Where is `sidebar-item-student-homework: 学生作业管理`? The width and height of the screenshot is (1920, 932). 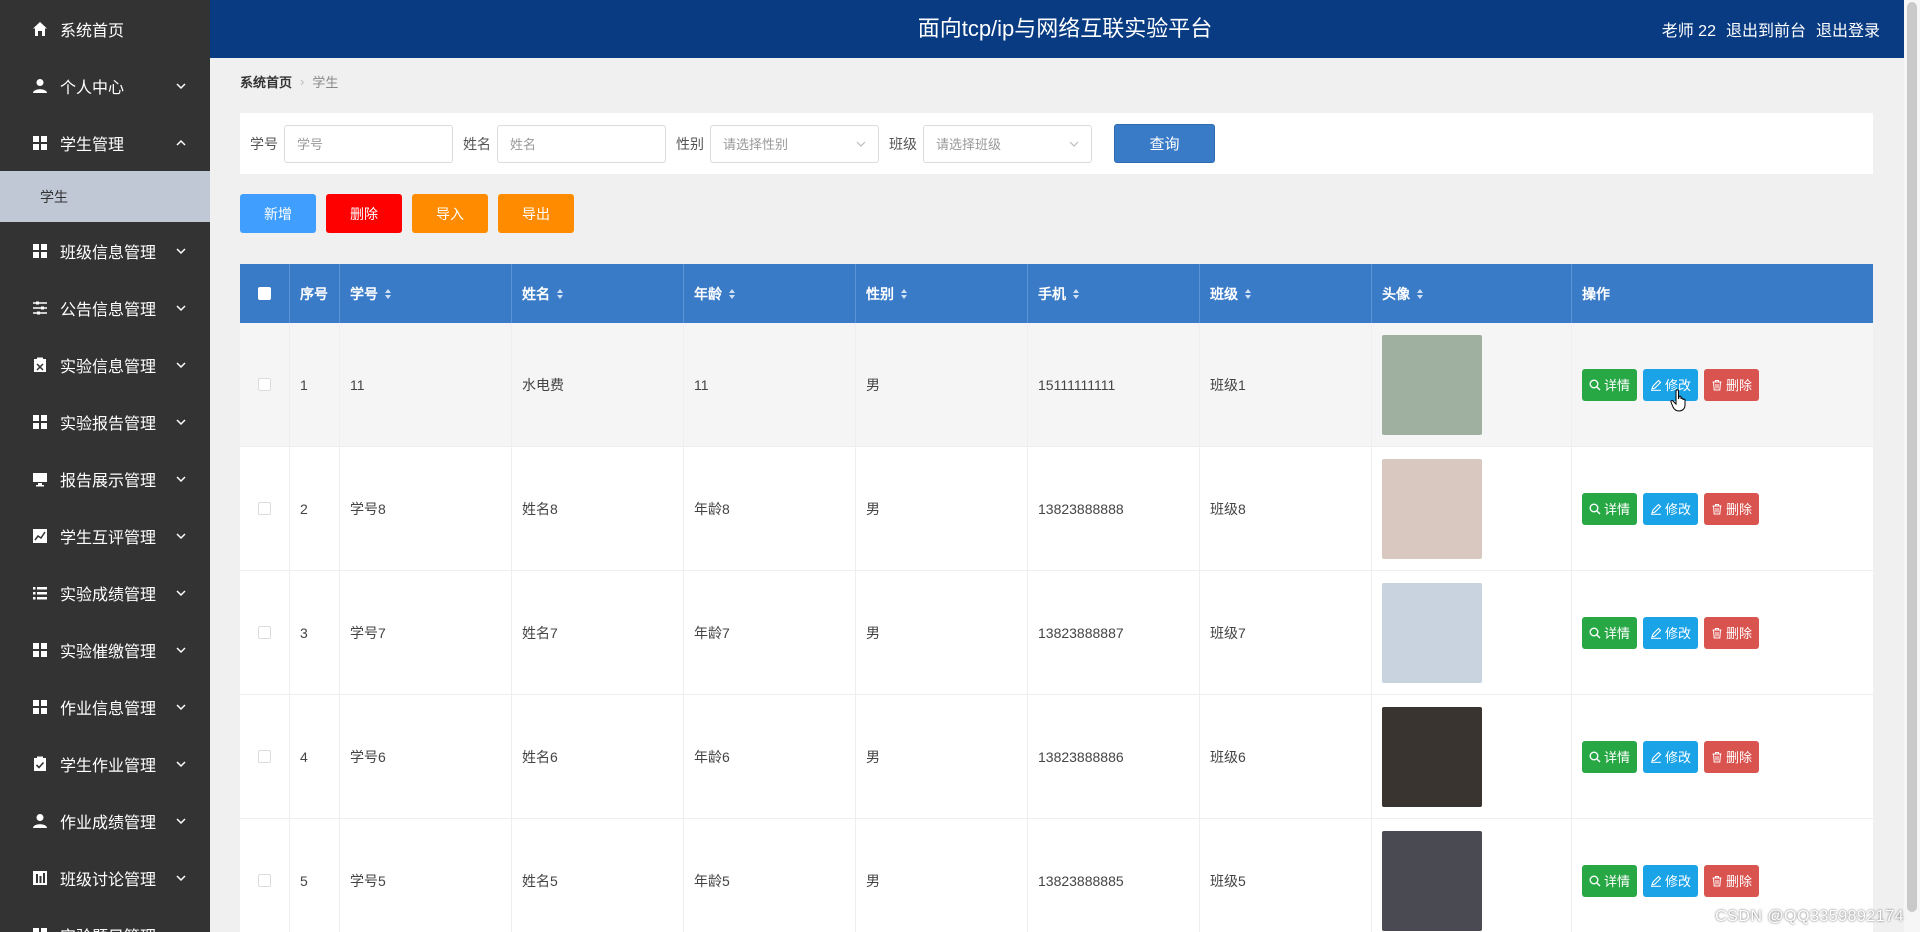
sidebar-item-student-homework: 学生作业管理 is located at coordinates (105, 763).